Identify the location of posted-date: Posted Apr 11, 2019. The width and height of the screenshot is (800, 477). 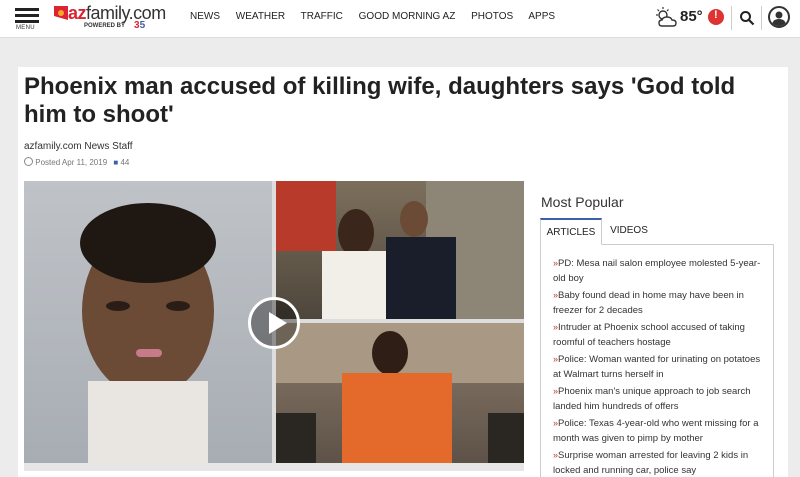
(71, 162).